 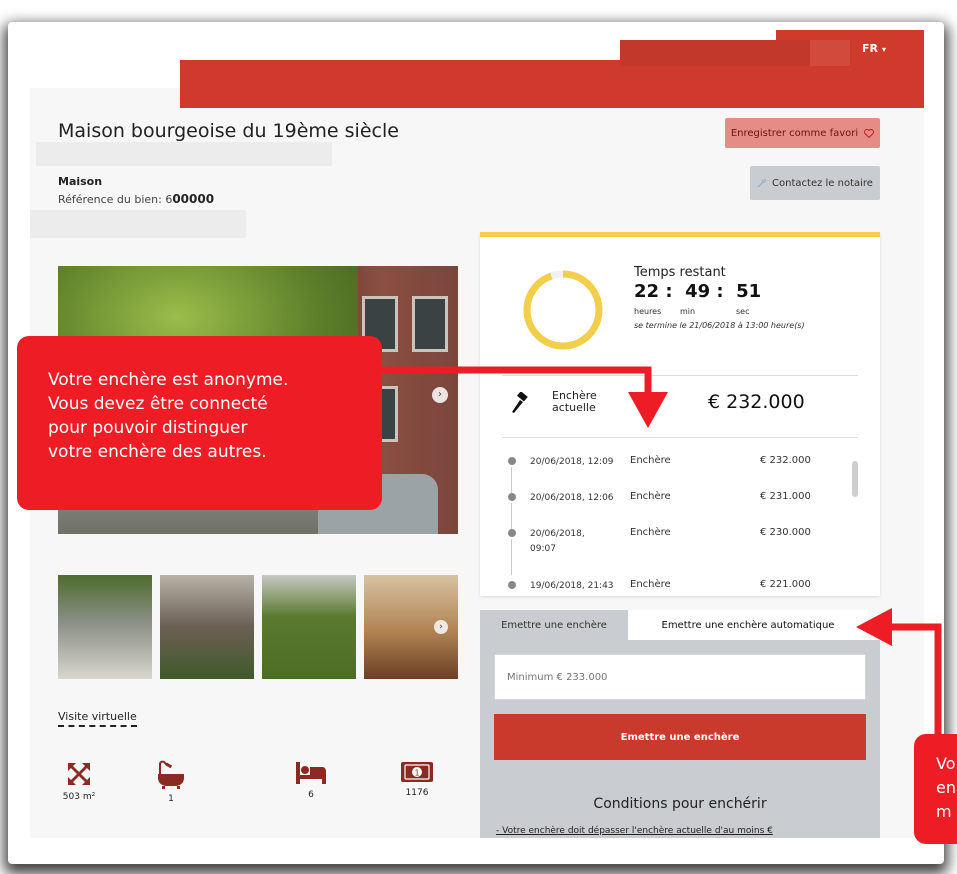 I want to click on svg-text: 1, so click(x=416, y=773).